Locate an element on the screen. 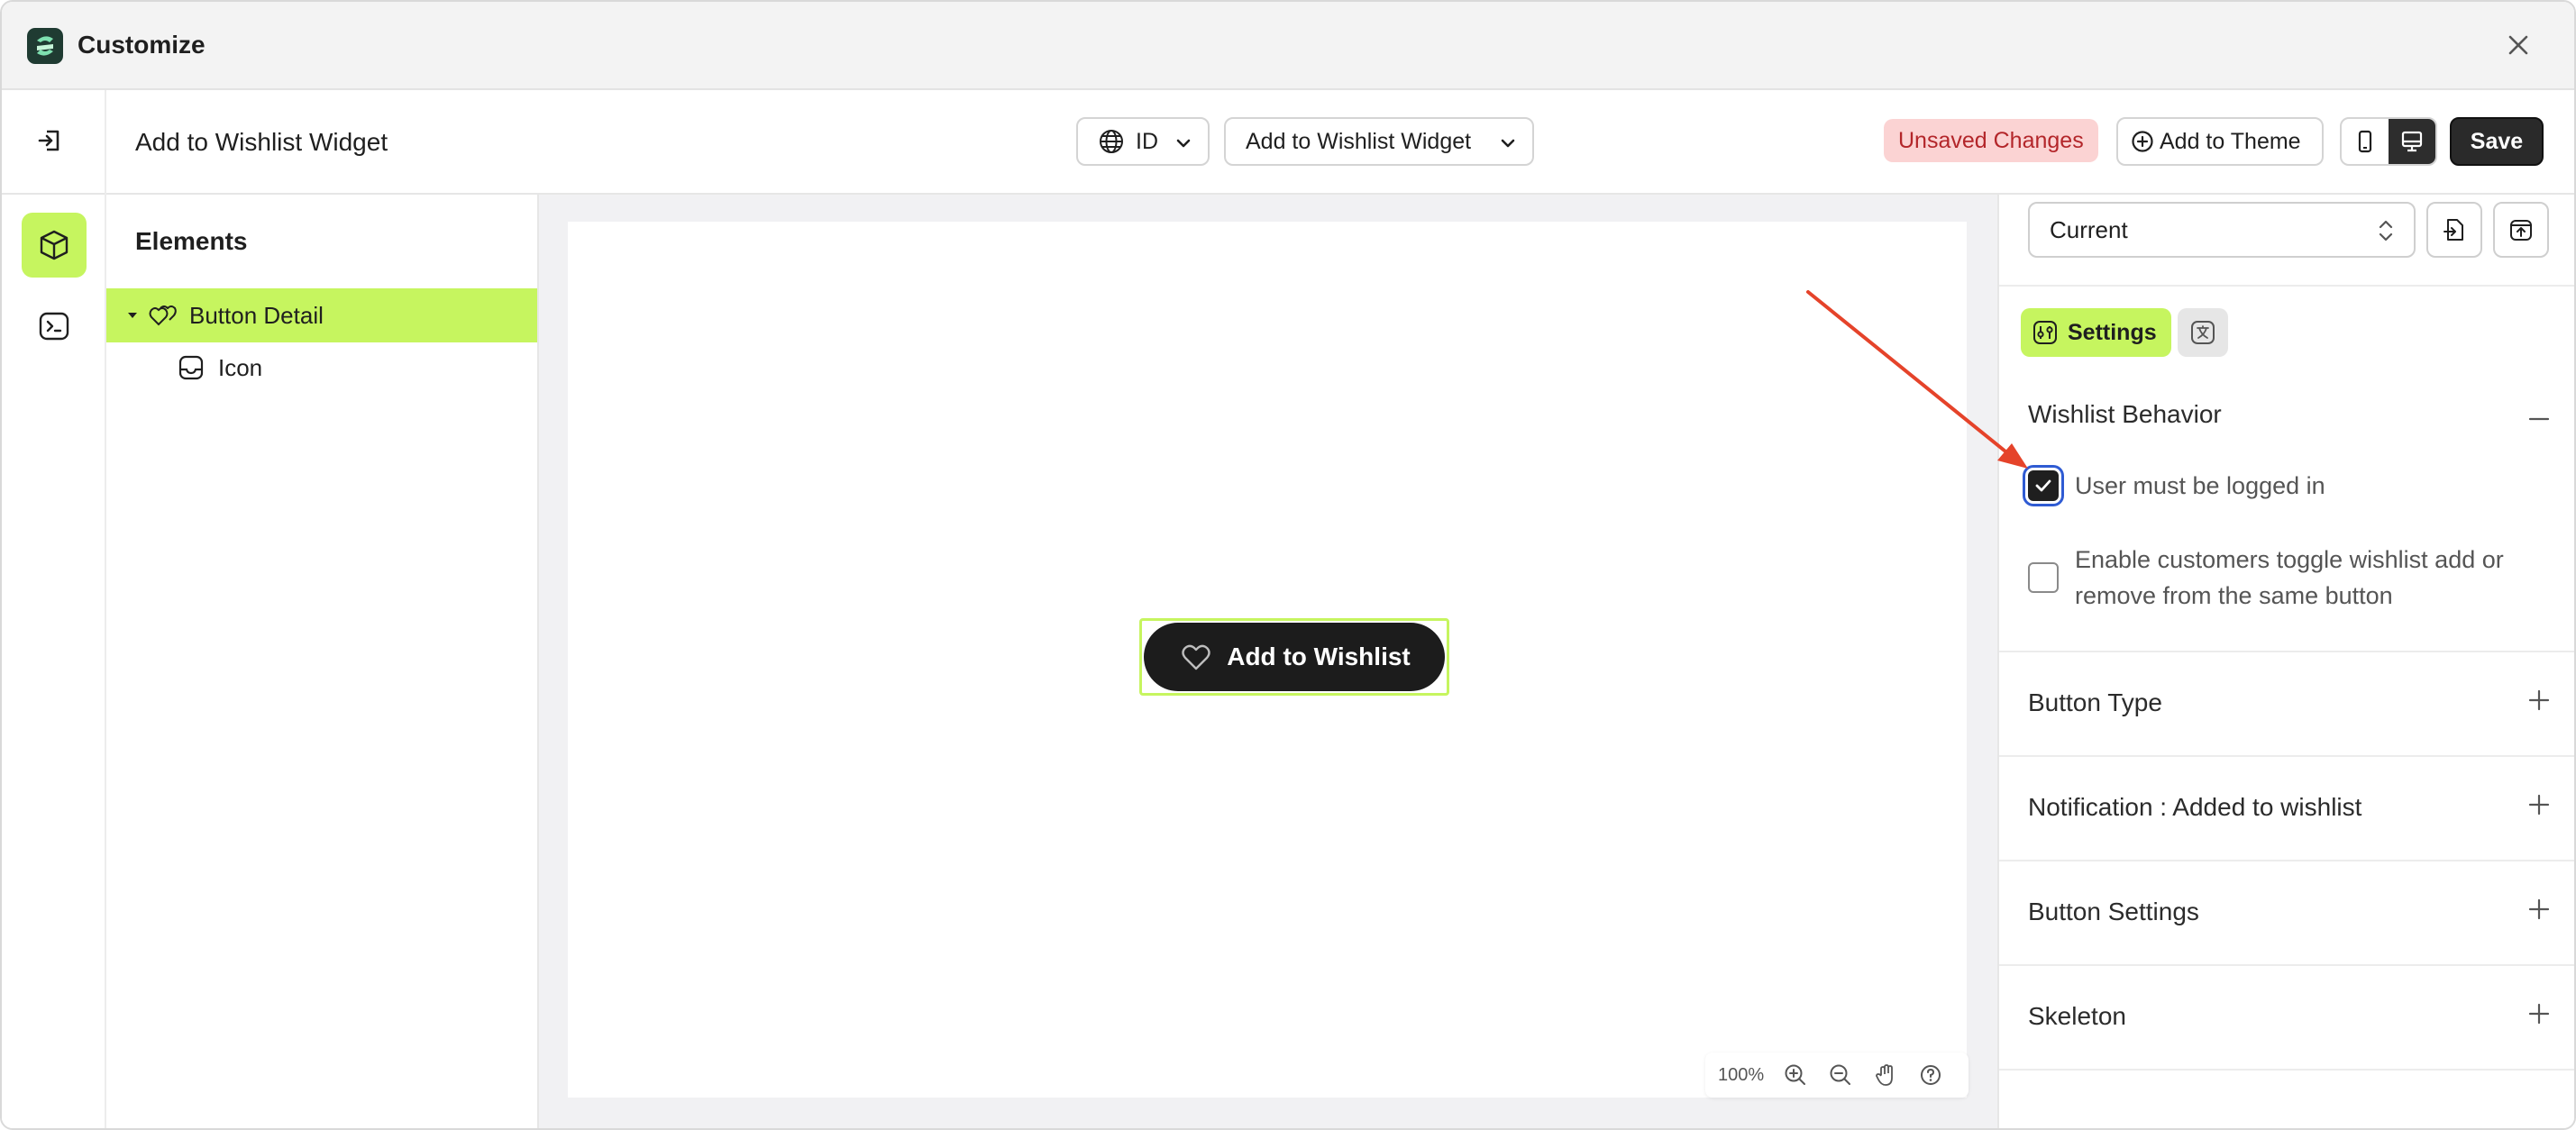 Image resolution: width=2576 pixels, height=1130 pixels. translate-icon is located at coordinates (2203, 333).